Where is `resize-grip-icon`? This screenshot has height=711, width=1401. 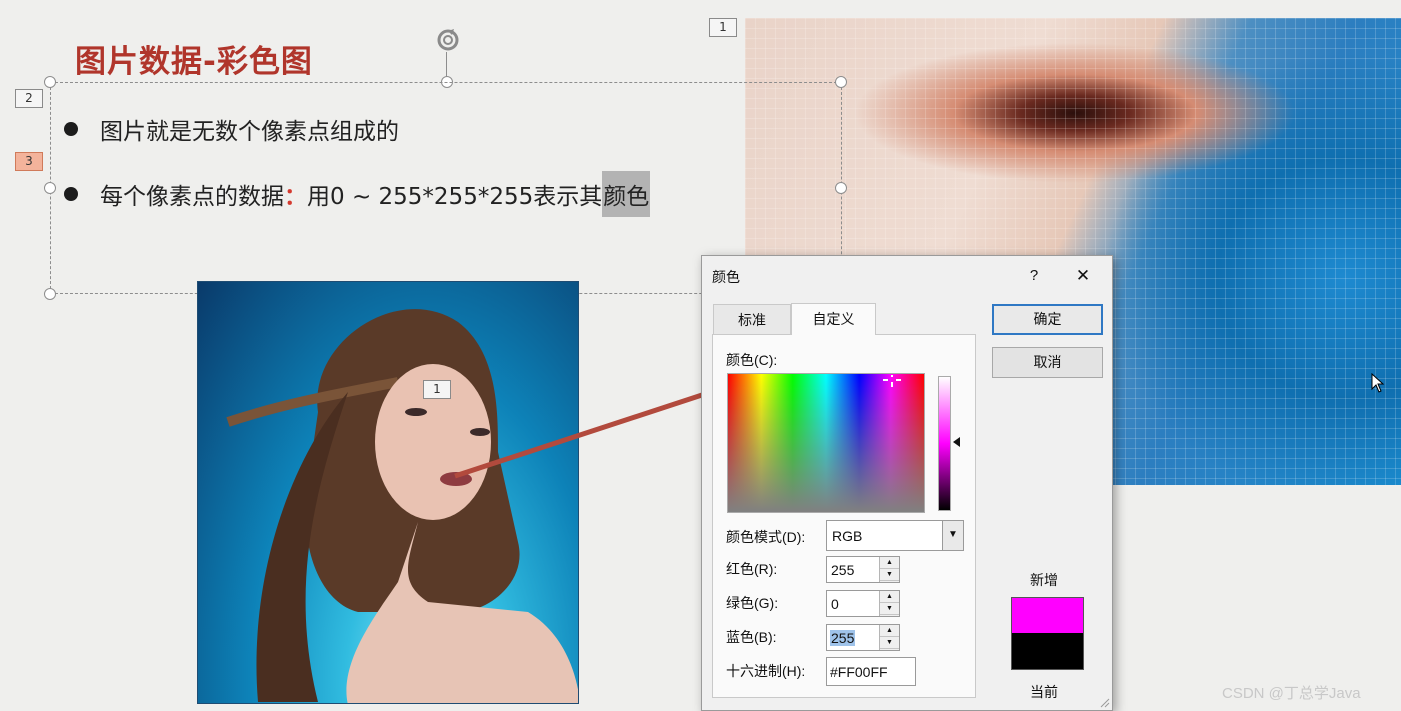
resize-grip-icon is located at coordinates (1104, 702).